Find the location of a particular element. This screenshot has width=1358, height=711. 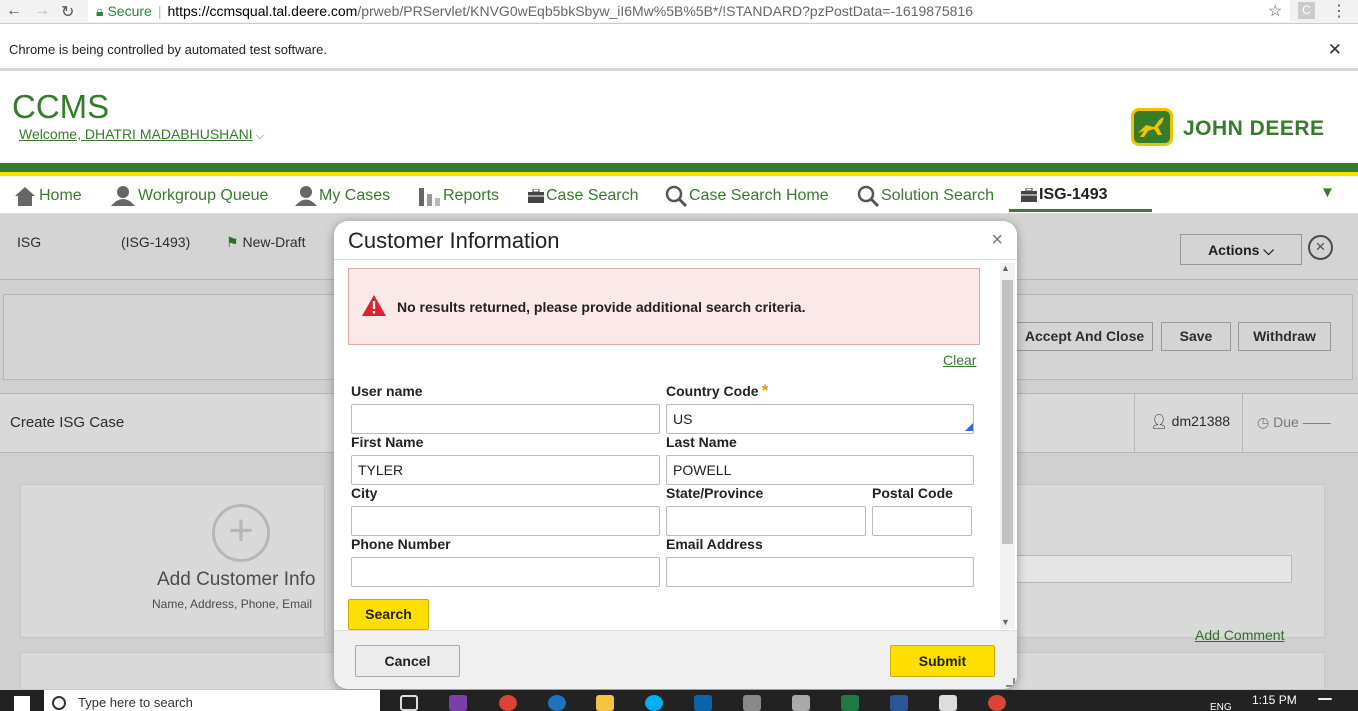

postal-code-input is located at coordinates (922, 521).